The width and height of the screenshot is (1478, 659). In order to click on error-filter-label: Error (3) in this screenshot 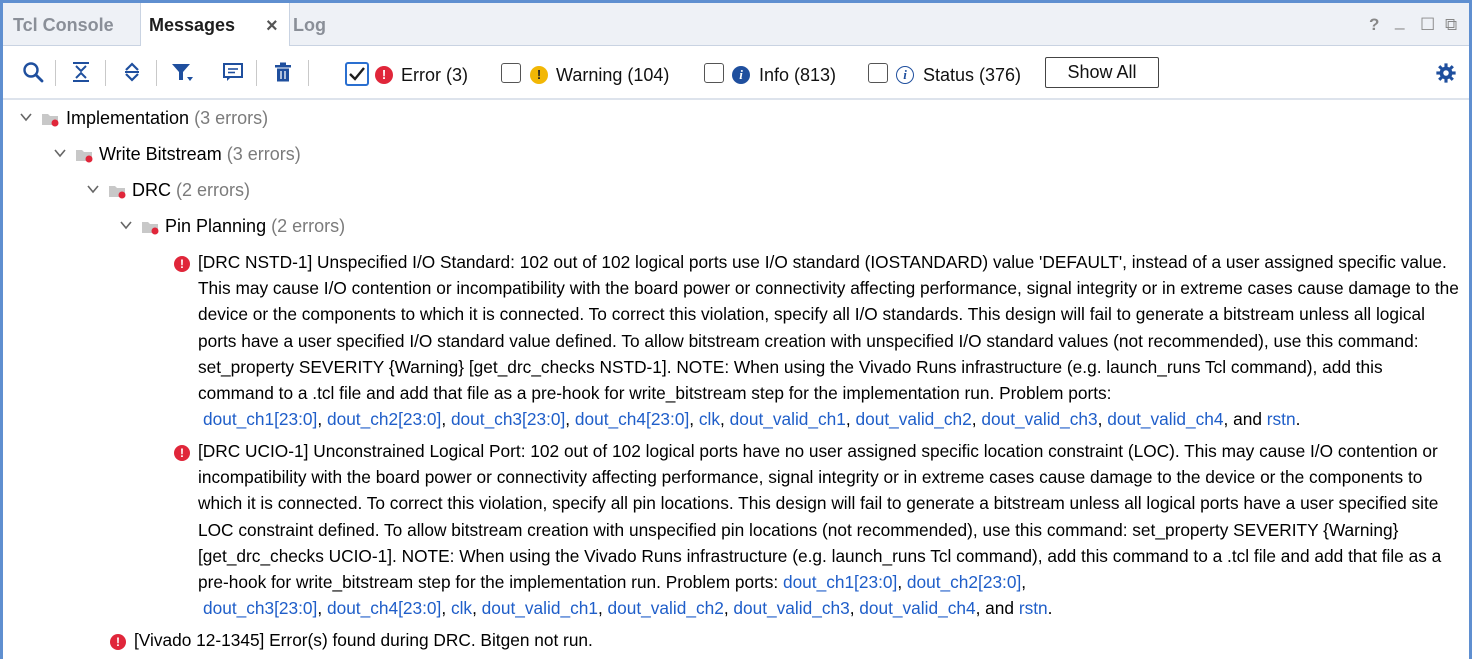, I will do `click(434, 75)`.